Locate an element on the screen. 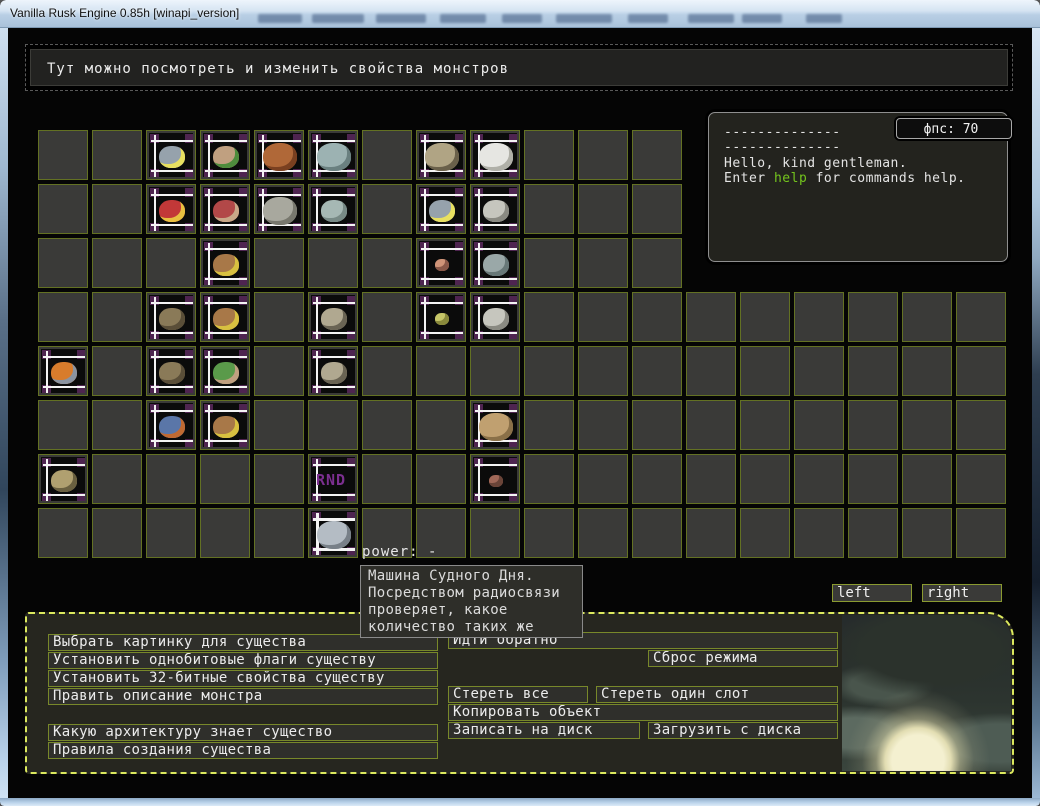 Image resolution: width=1040 pixels, height=806 pixels. action-button-записать-на-диск: Записать на диск is located at coordinates (544, 730).